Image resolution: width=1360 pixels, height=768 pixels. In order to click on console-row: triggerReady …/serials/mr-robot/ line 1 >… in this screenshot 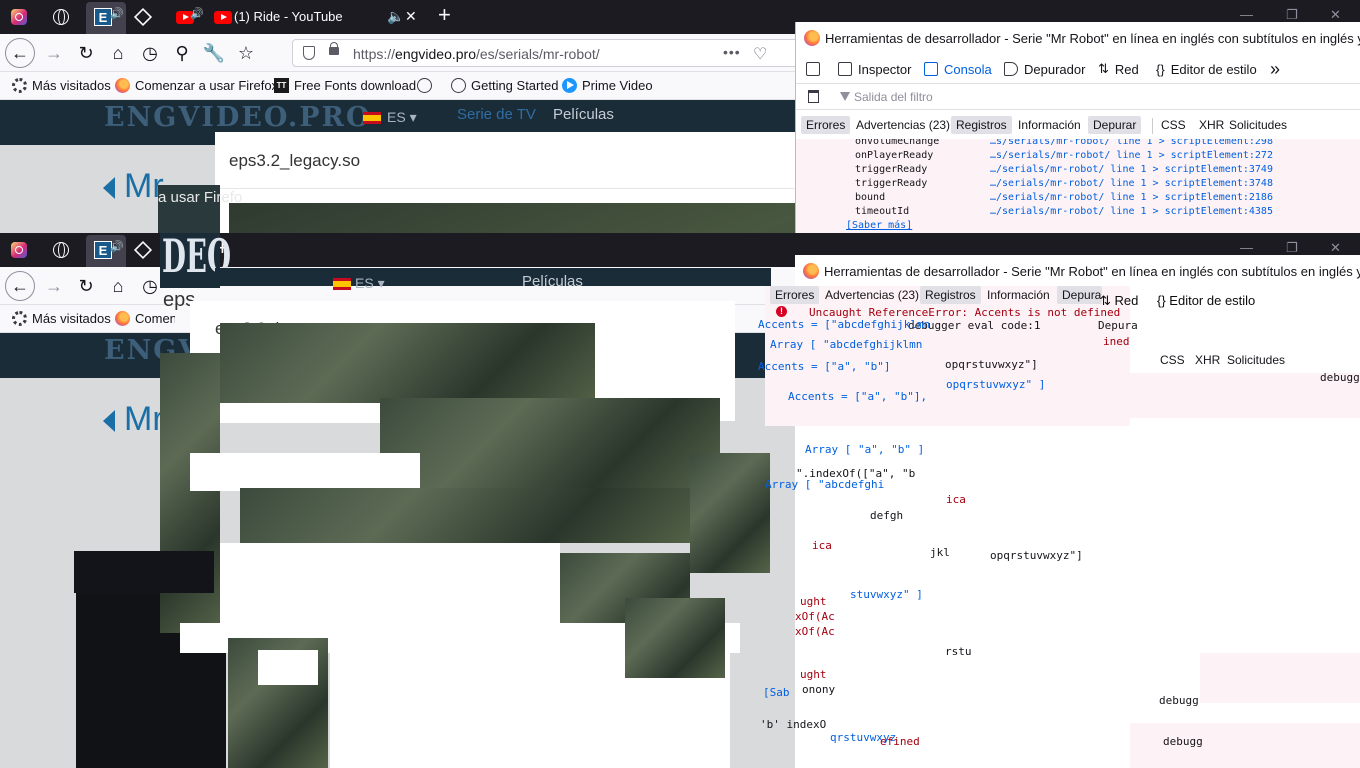, I will do `click(1064, 183)`.